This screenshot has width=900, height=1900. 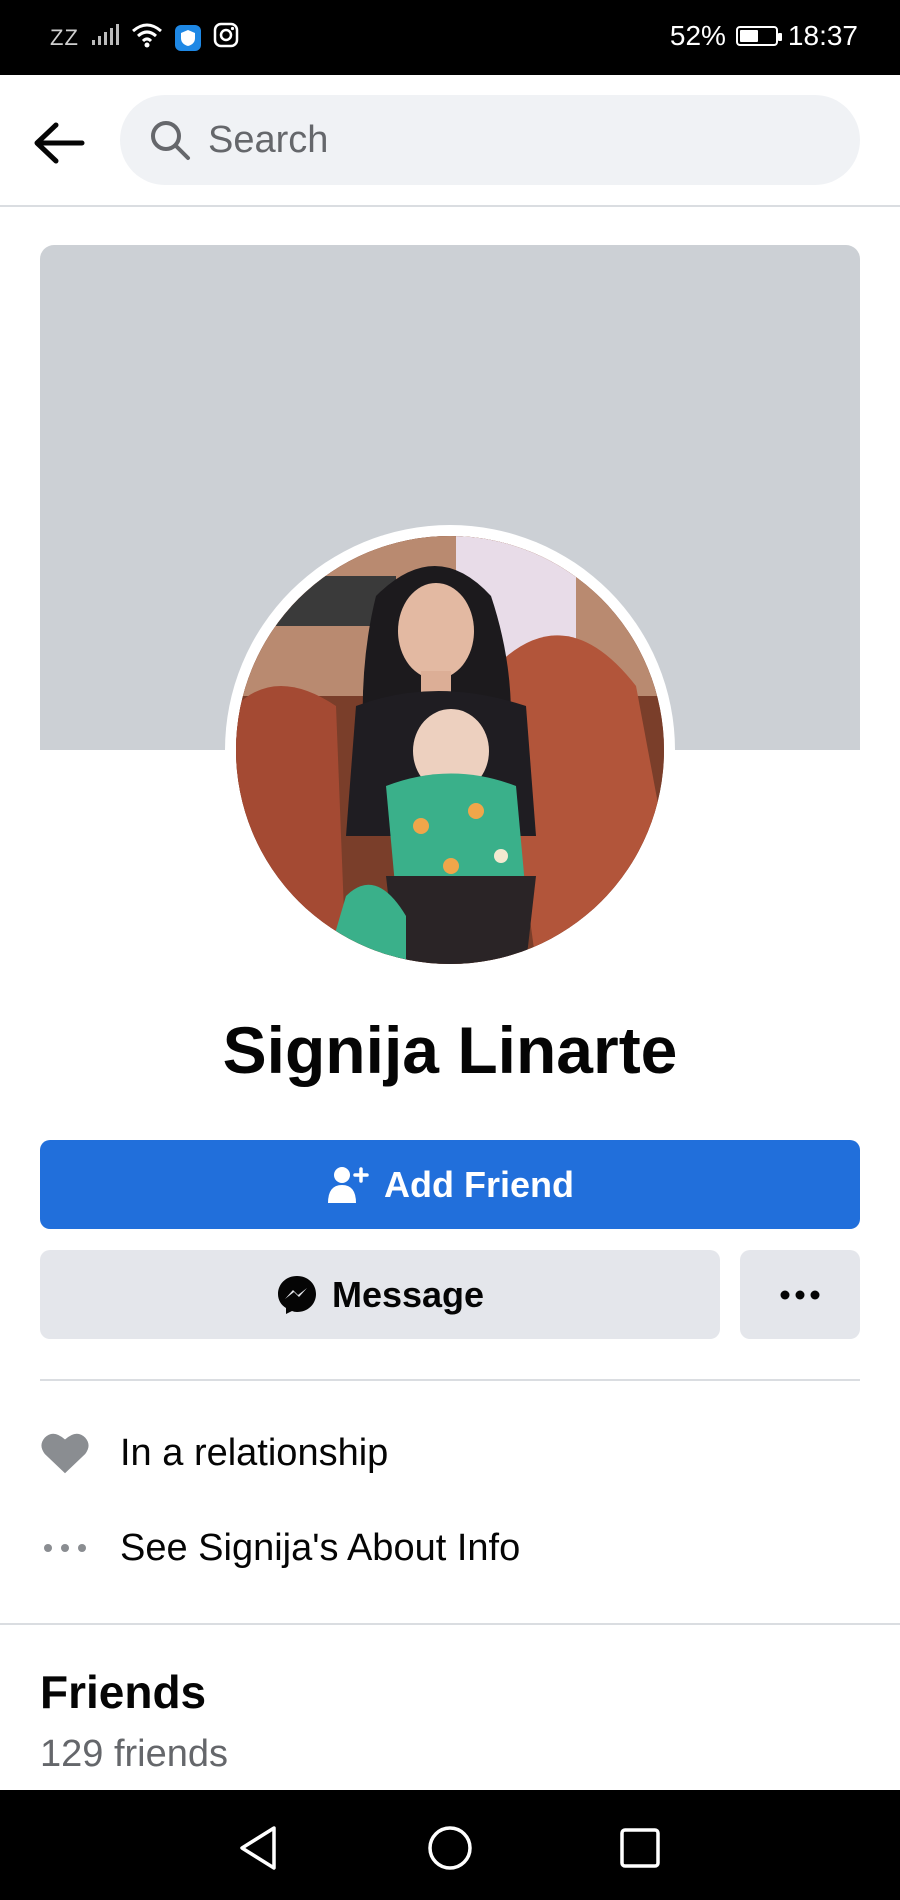 I want to click on search-box, so click(x=490, y=140).